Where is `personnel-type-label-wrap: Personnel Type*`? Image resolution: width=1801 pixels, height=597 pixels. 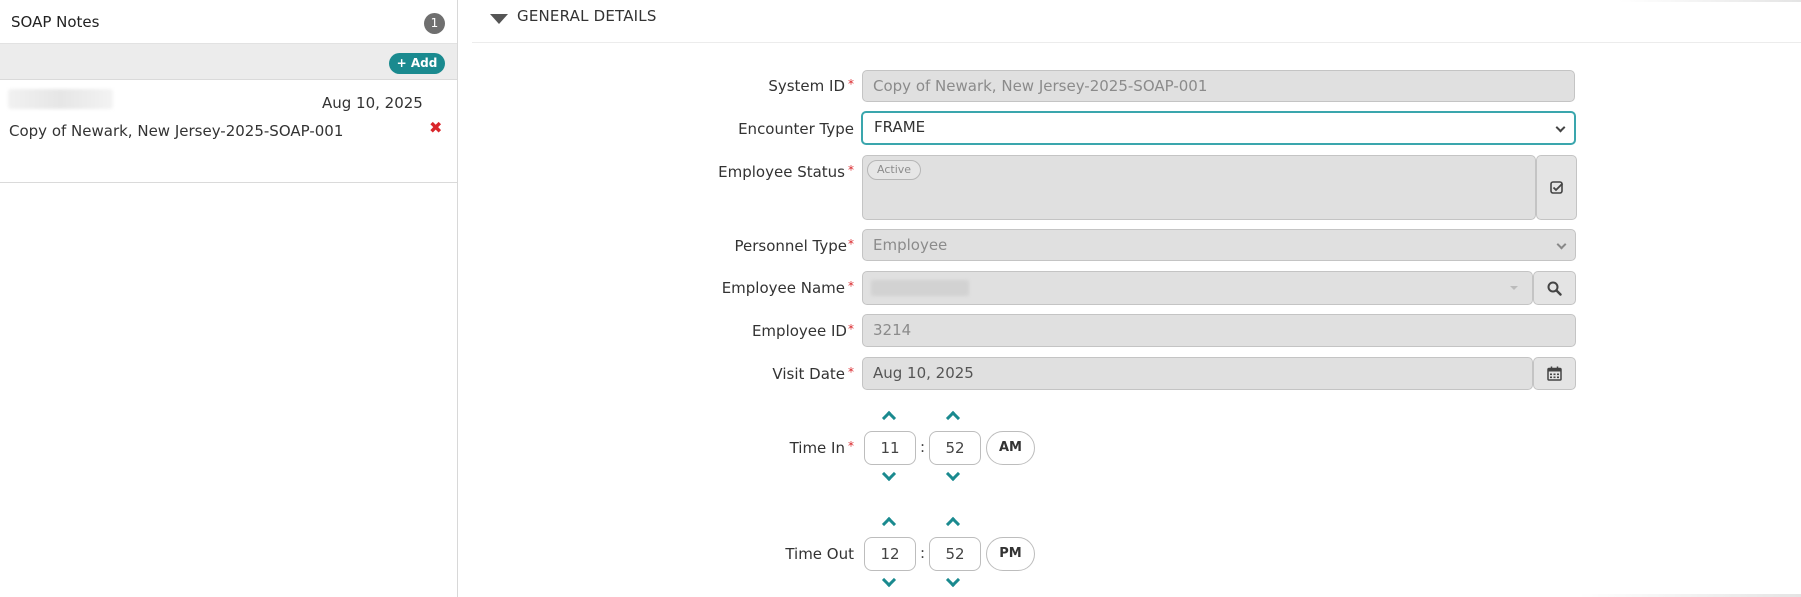
personnel-type-label-wrap: Personnel Type* is located at coordinates (656, 247).